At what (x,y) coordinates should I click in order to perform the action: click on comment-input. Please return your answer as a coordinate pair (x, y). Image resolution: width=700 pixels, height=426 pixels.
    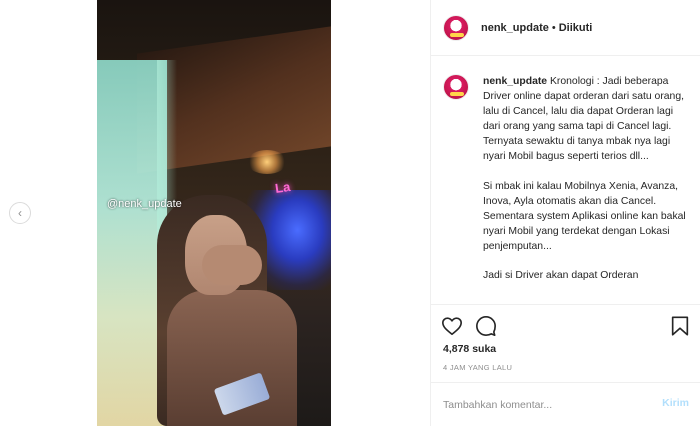
    Looking at the image, I should click on (543, 405).